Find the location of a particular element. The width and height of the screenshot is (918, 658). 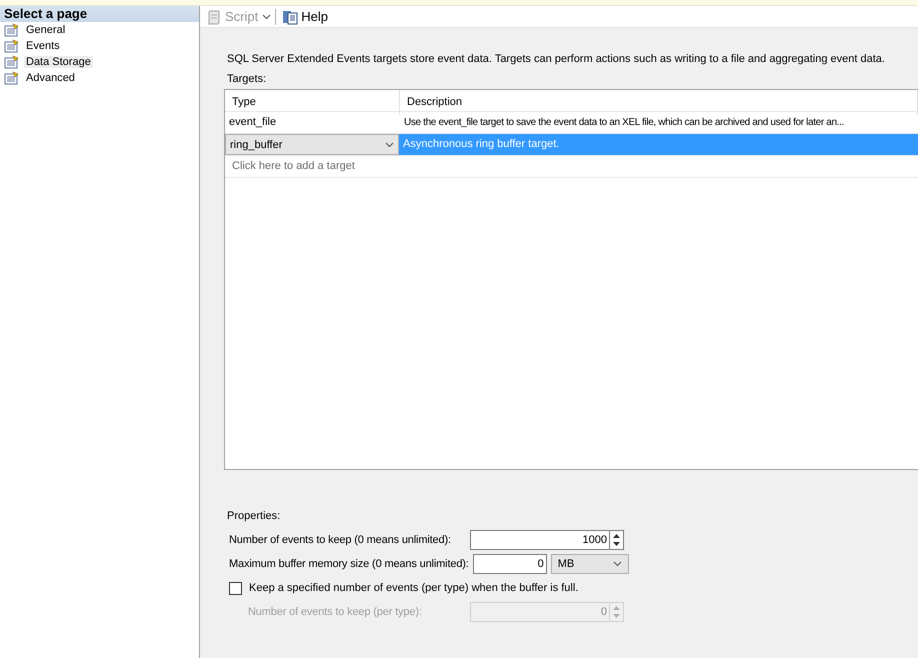

sidebar-item: General is located at coordinates (46, 30).